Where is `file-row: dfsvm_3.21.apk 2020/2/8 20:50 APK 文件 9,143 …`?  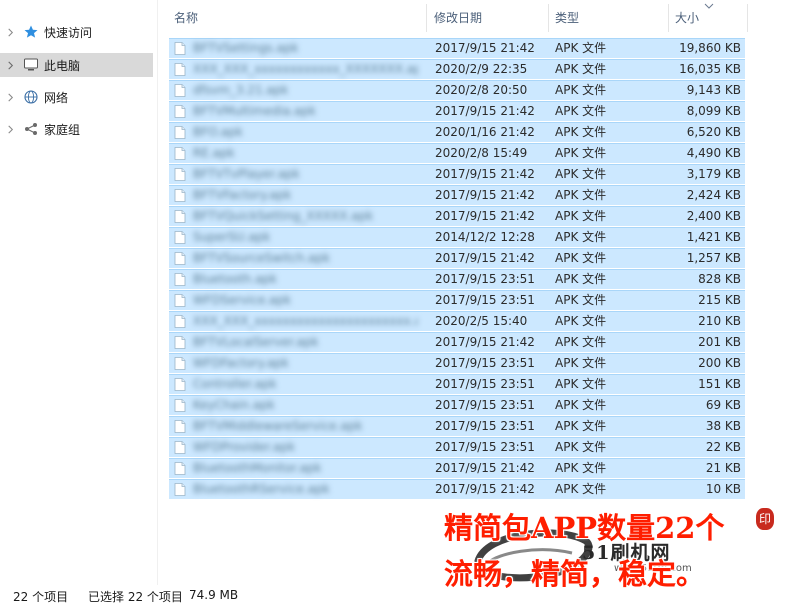 file-row: dfsvm_3.21.apk 2020/2/8 20:50 APK 文件 9,143 … is located at coordinates (457, 90).